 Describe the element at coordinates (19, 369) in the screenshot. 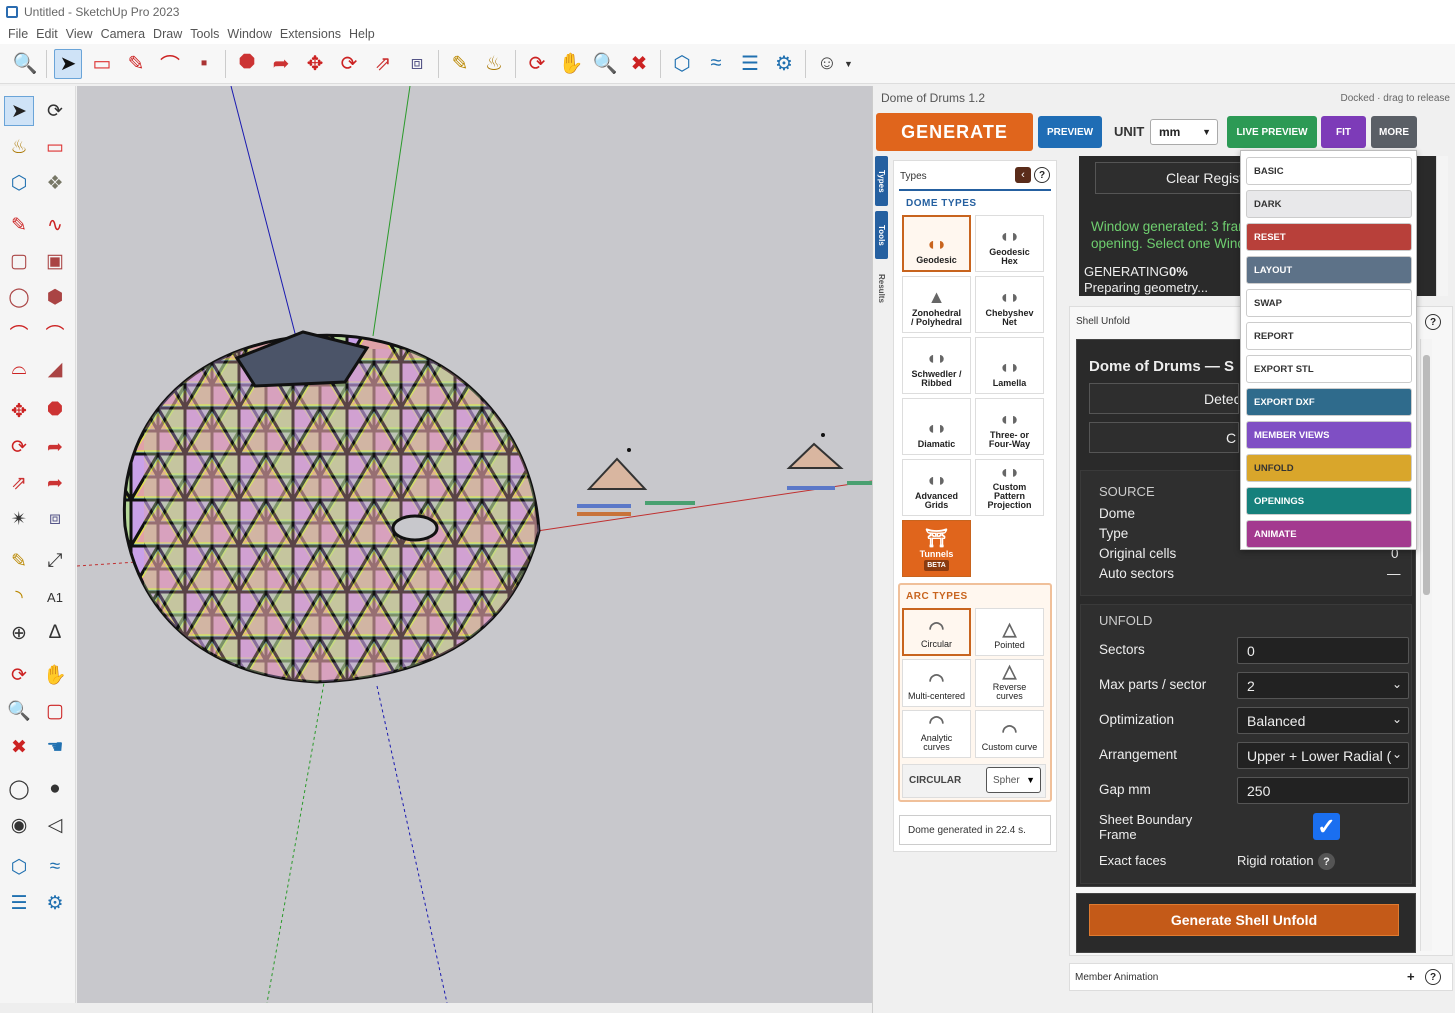

I see `three-point-arc-icon: ⌓` at that location.